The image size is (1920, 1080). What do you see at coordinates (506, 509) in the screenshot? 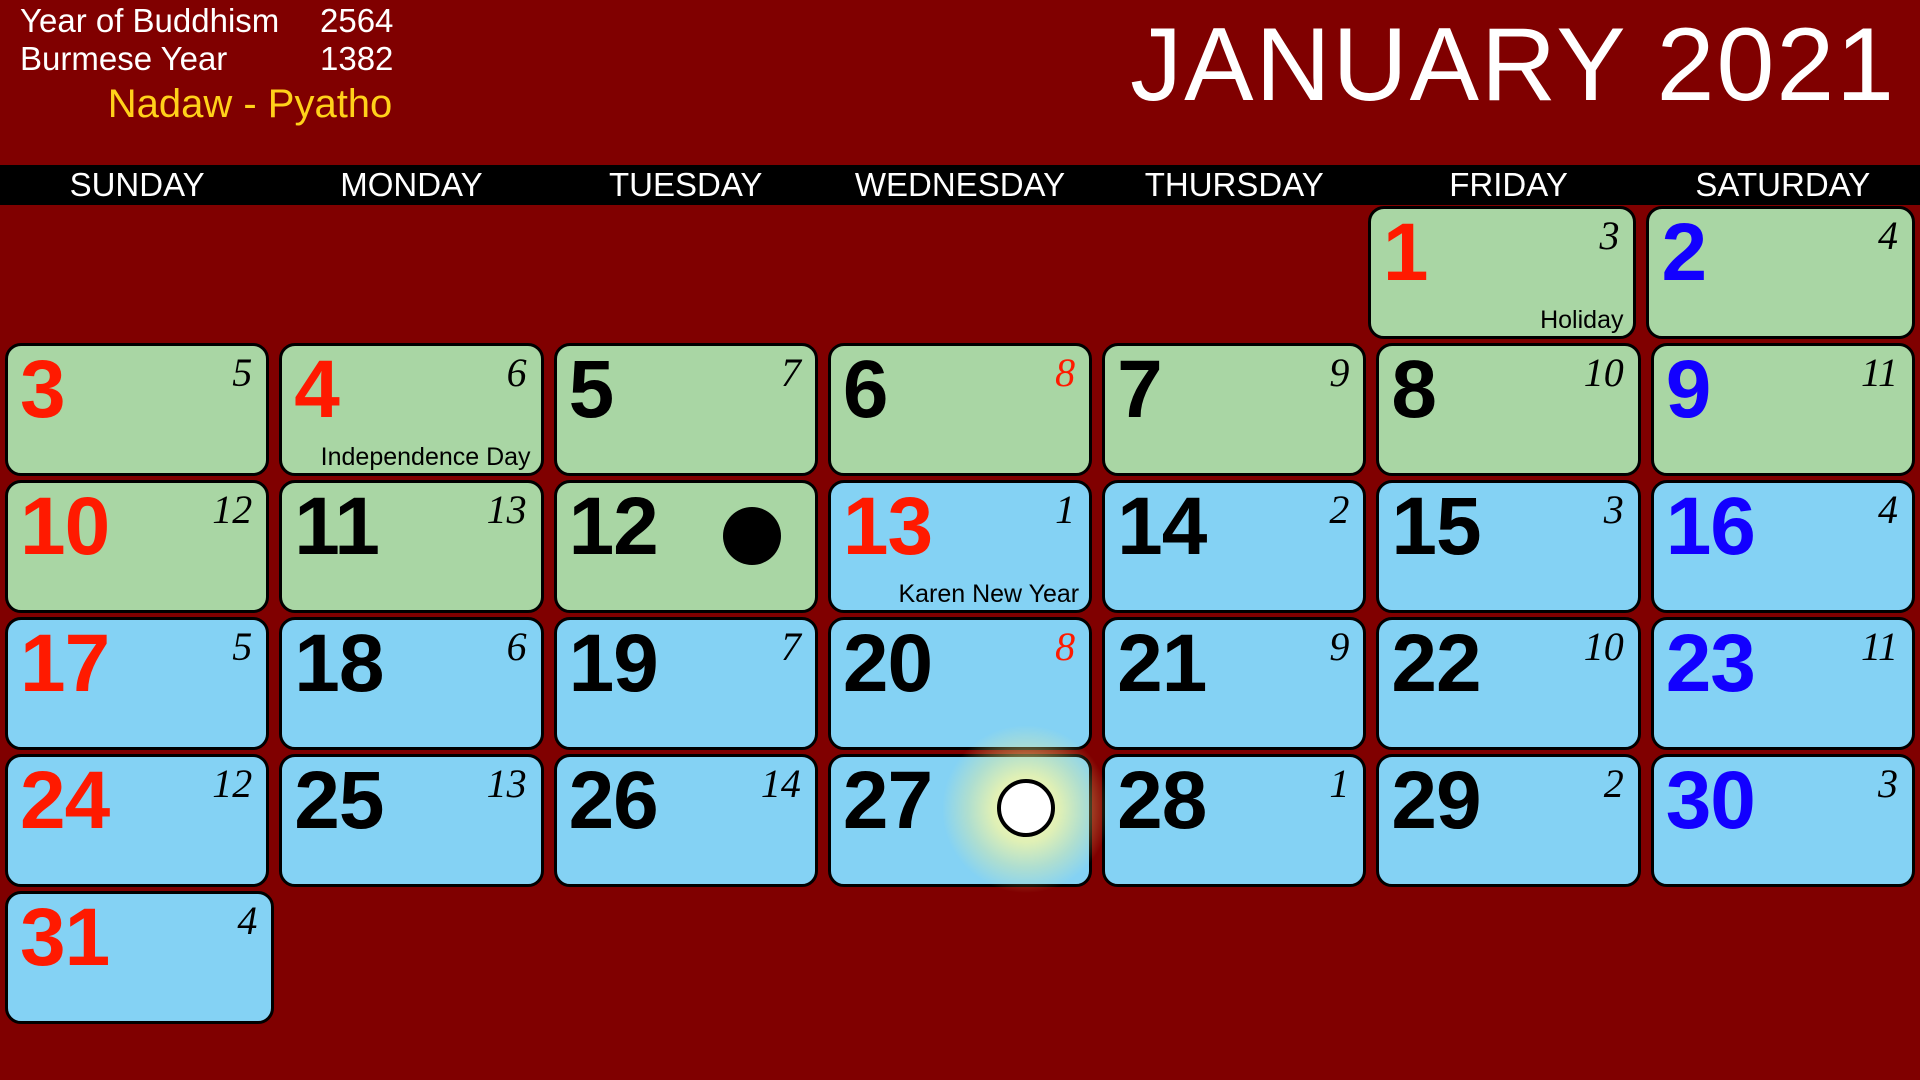
I see `lunar-day-number: 13` at bounding box center [506, 509].